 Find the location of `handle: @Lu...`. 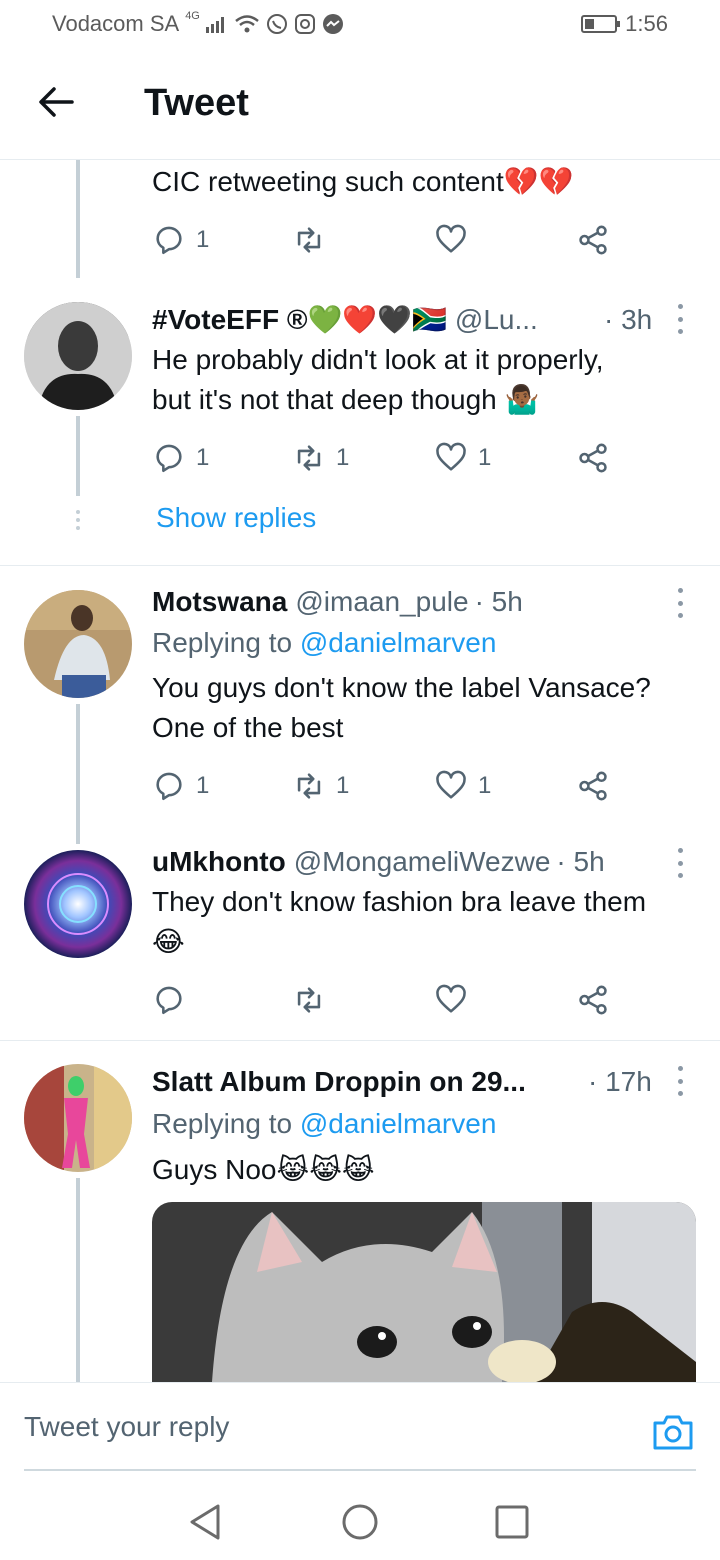

handle: @Lu... is located at coordinates (496, 320).